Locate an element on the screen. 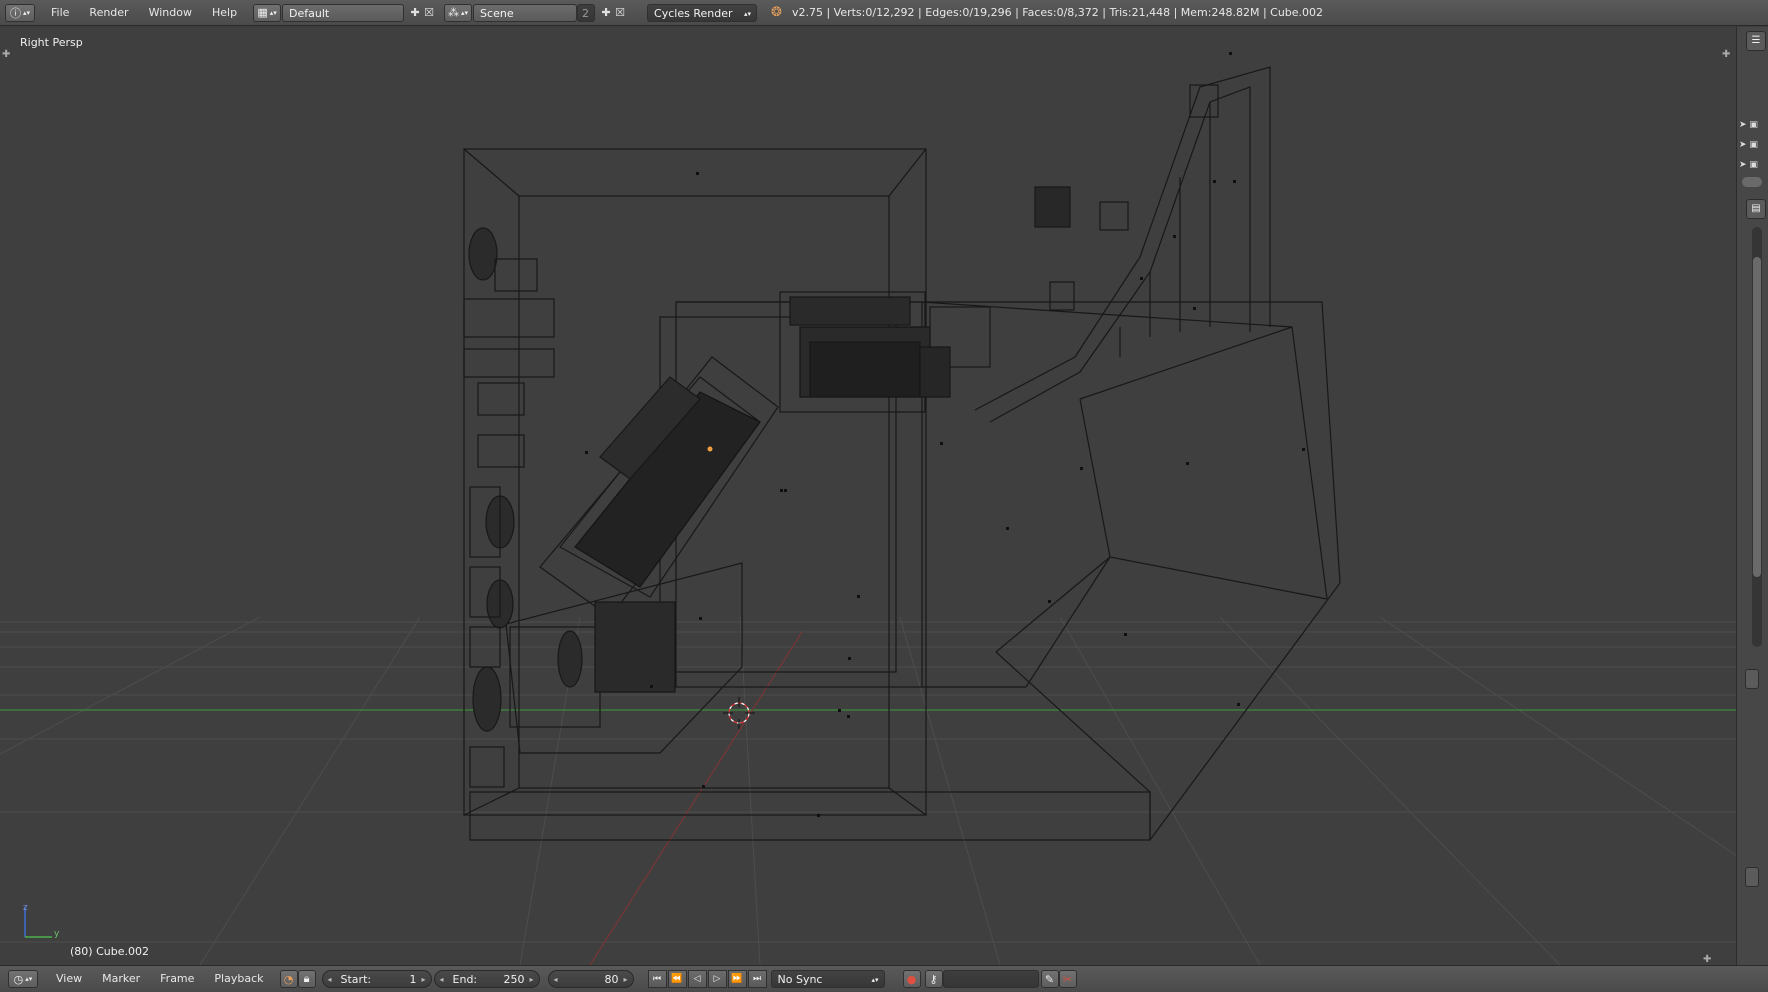 This screenshot has height=992, width=1768. menu-render: Render is located at coordinates (108, 13).